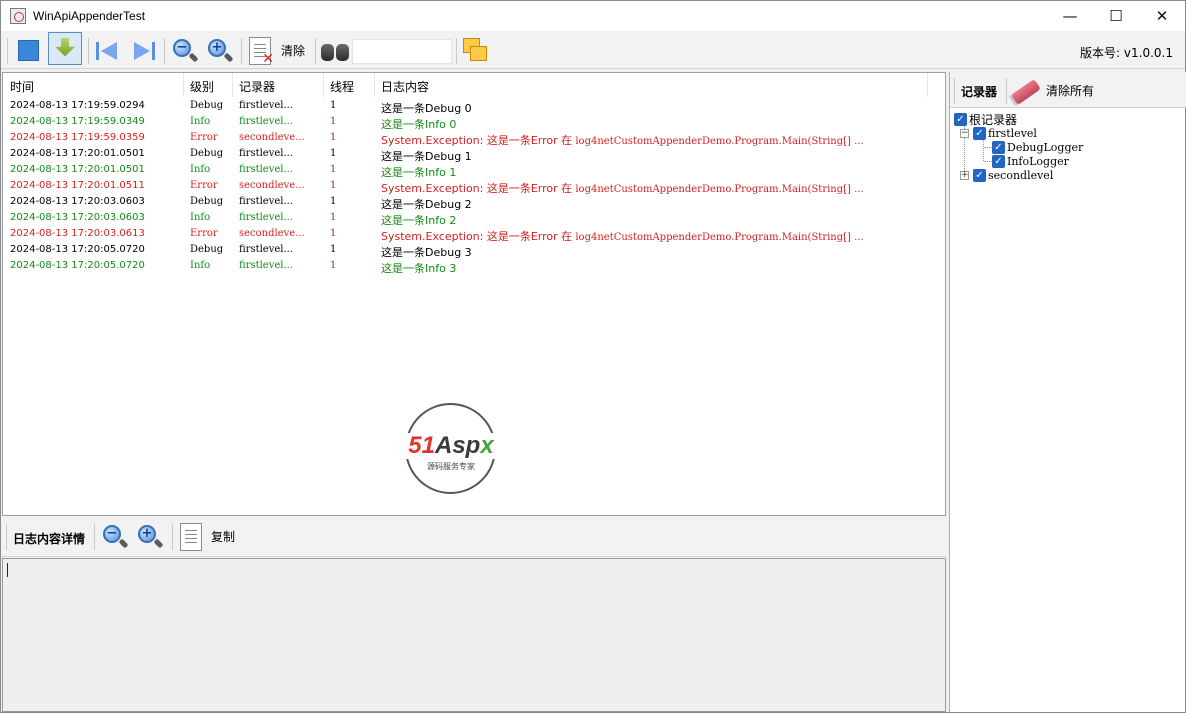  I want to click on zoom-in-button: +, so click(220, 50).